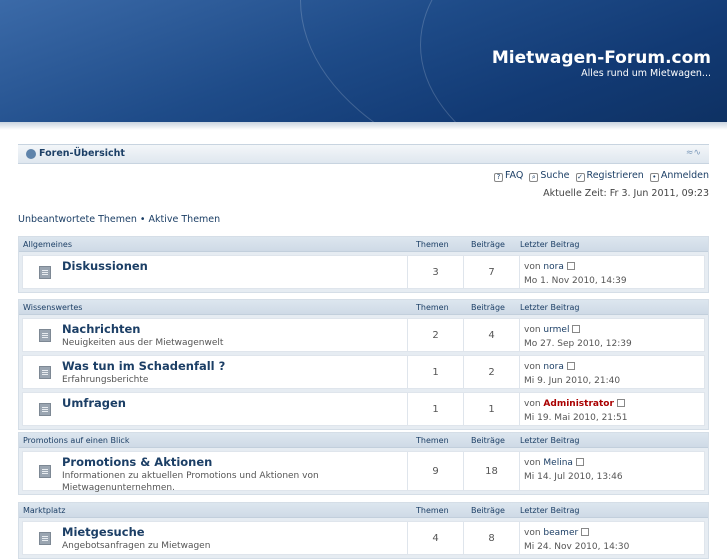 The width and height of the screenshot is (727, 559). Describe the element at coordinates (615, 372) in the screenshot. I see `last-post: von nora Mi 9. Jun 2010, 21:40` at that location.